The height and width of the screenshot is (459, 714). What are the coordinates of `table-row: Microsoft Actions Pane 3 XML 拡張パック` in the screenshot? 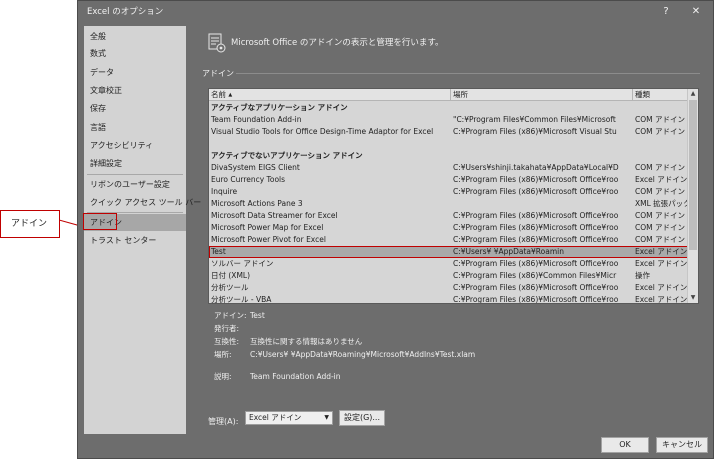 It's located at (448, 204).